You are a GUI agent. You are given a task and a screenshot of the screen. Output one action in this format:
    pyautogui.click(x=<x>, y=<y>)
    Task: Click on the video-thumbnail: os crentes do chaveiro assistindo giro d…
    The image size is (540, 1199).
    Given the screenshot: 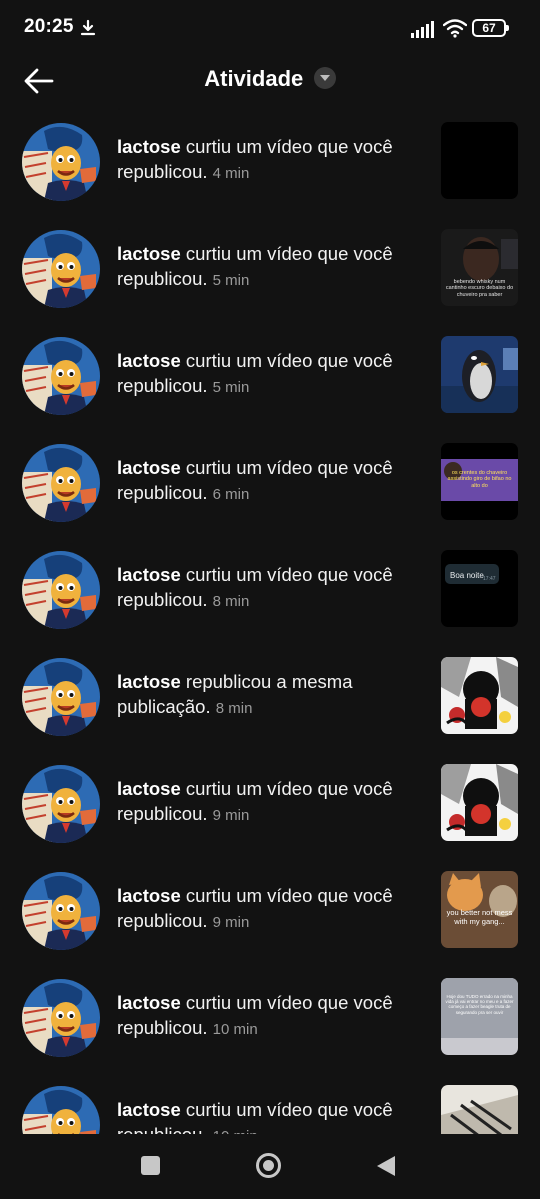 What is the action you would take?
    pyautogui.click(x=479, y=481)
    